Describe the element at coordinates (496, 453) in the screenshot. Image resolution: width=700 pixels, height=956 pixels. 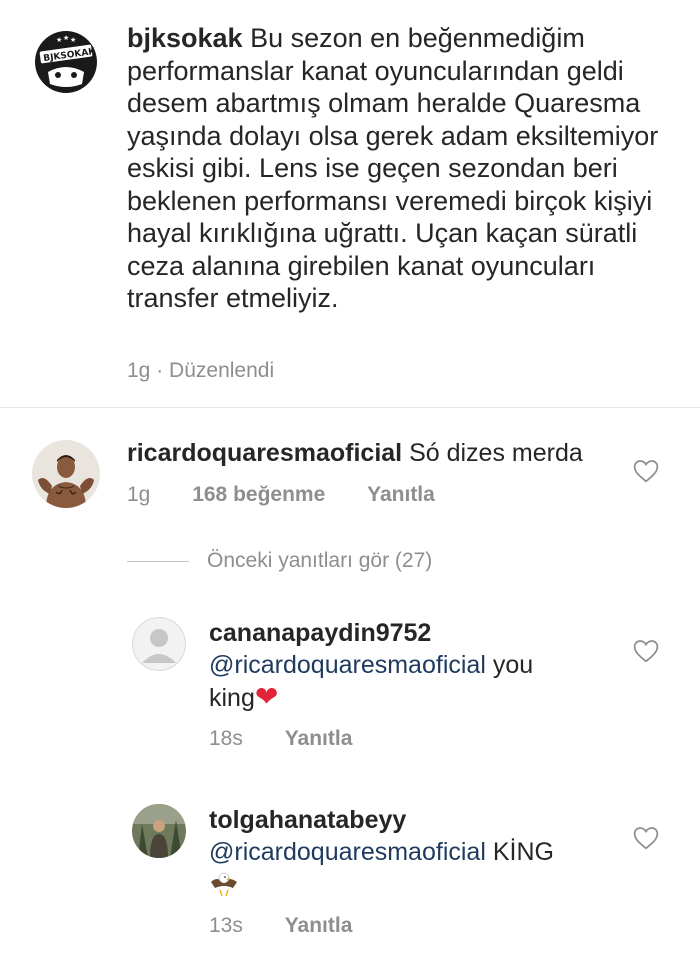
I see `comment-text: Só dizes merda` at that location.